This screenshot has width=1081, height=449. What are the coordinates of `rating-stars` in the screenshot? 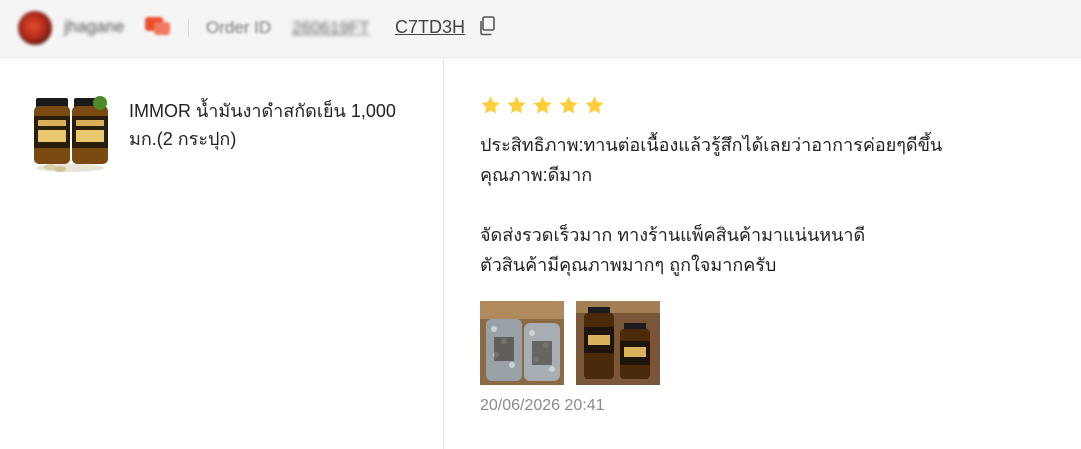 It's located at (542, 105).